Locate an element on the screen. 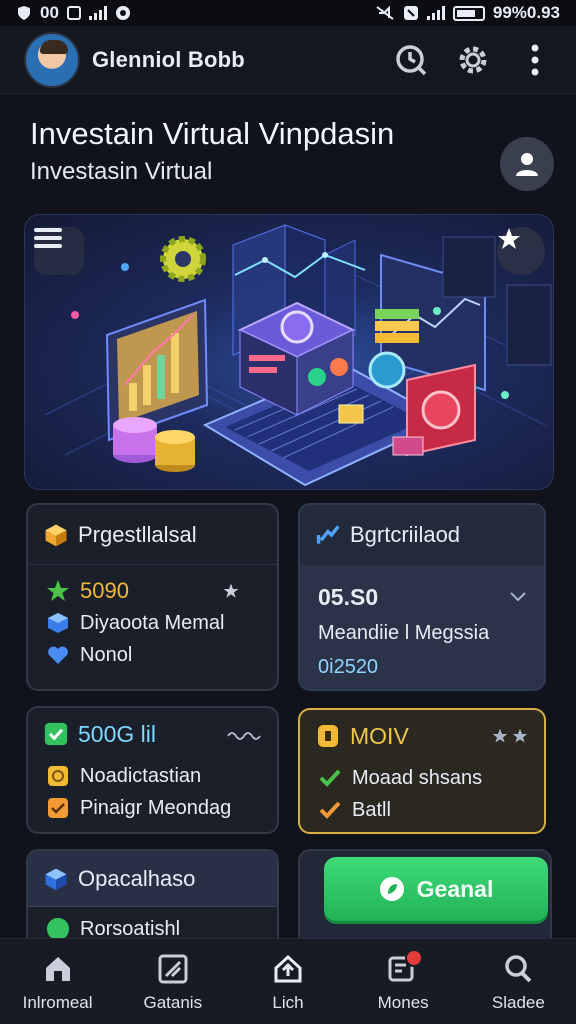 This screenshot has width=576, height=1024. check-orange-icon is located at coordinates (330, 810).